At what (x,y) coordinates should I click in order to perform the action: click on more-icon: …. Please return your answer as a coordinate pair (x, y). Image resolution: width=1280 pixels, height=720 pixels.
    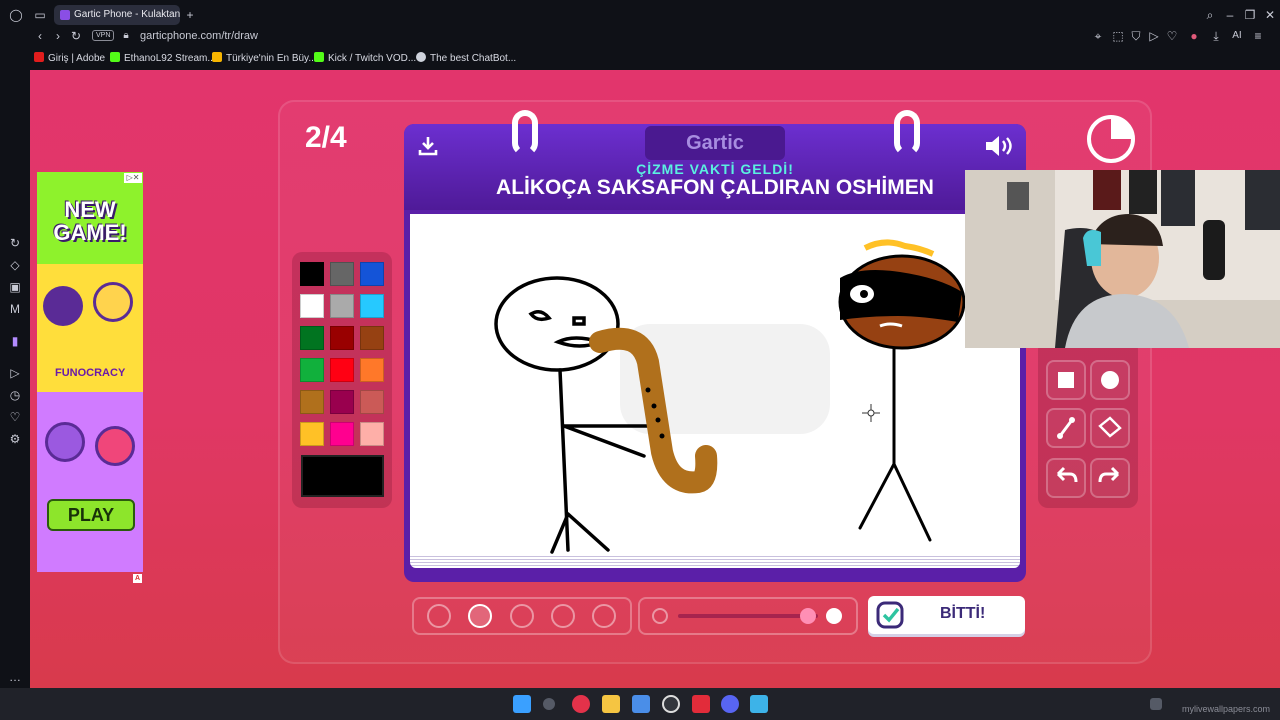
    Looking at the image, I should click on (15, 678).